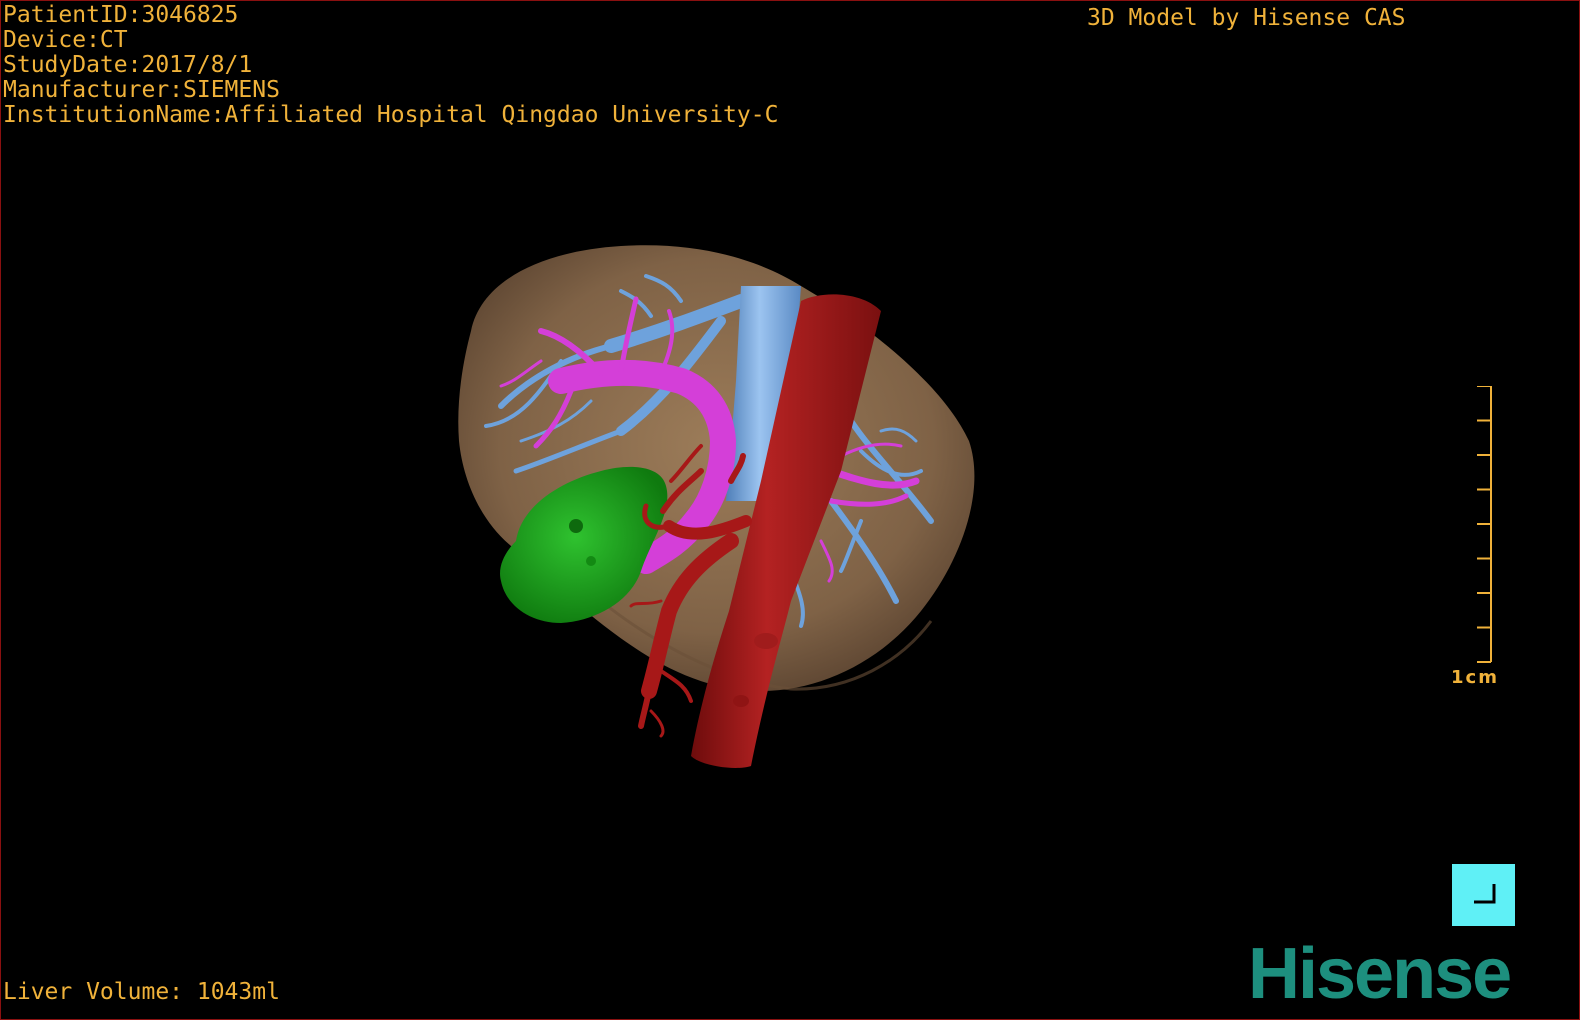 The image size is (1580, 1020). I want to click on model-credit-label: 3D Model by Hisense CAS, so click(1246, 18).